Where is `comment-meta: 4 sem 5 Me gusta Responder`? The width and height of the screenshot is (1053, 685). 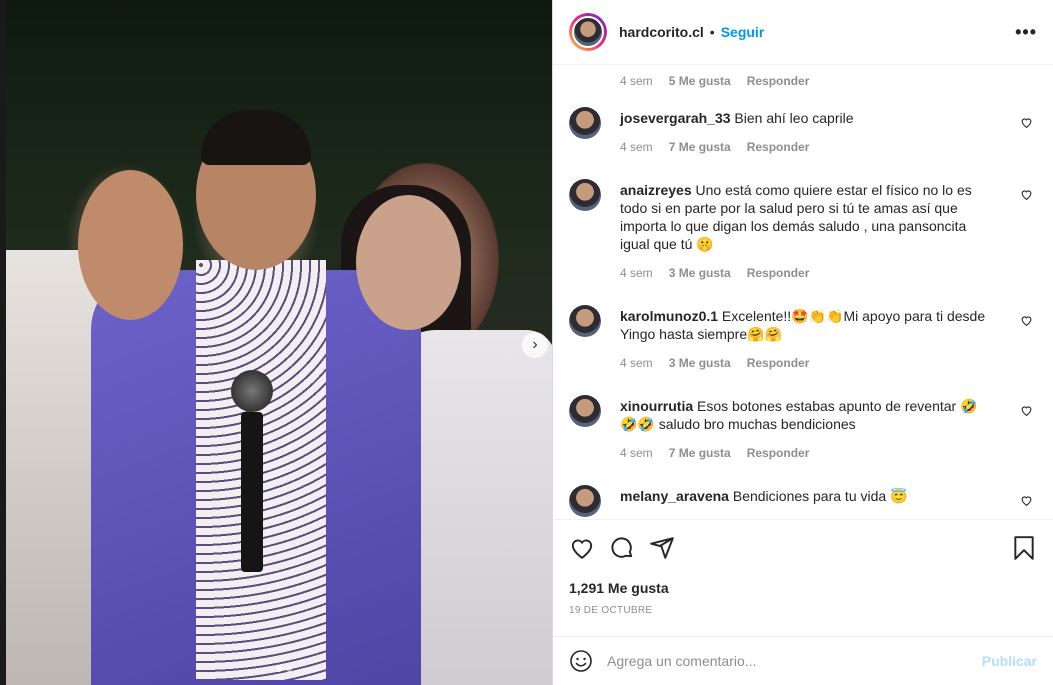 comment-meta: 4 sem 5 Me gusta Responder is located at coordinates (714, 81).